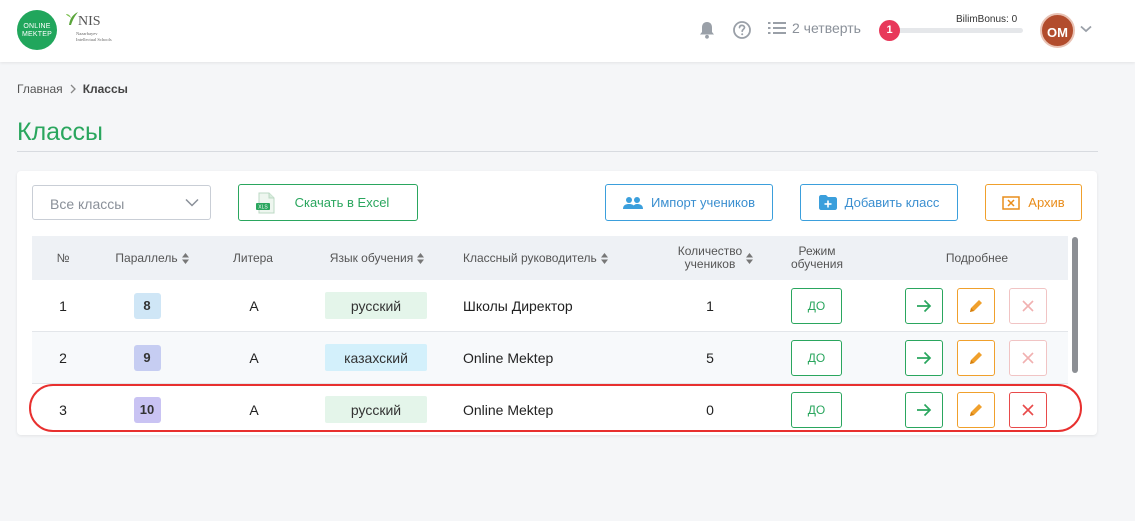 The height and width of the screenshot is (521, 1135). Describe the element at coordinates (889, 30) in the screenshot. I see `notification-count-badge: 1` at that location.